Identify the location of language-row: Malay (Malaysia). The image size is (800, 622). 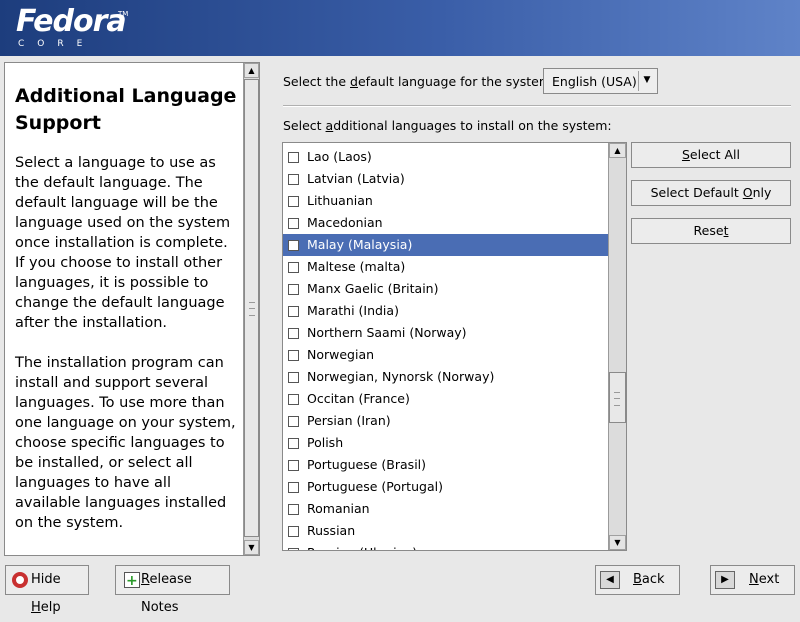
(445, 245).